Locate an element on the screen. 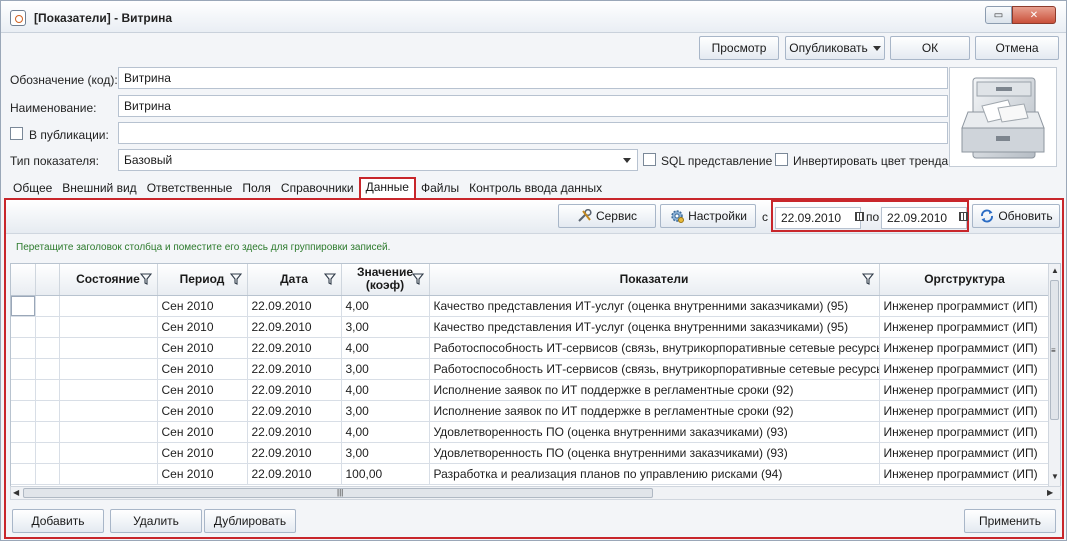 The image size is (1067, 541). scroll-right-icon: ▶ is located at coordinates (1050, 493).